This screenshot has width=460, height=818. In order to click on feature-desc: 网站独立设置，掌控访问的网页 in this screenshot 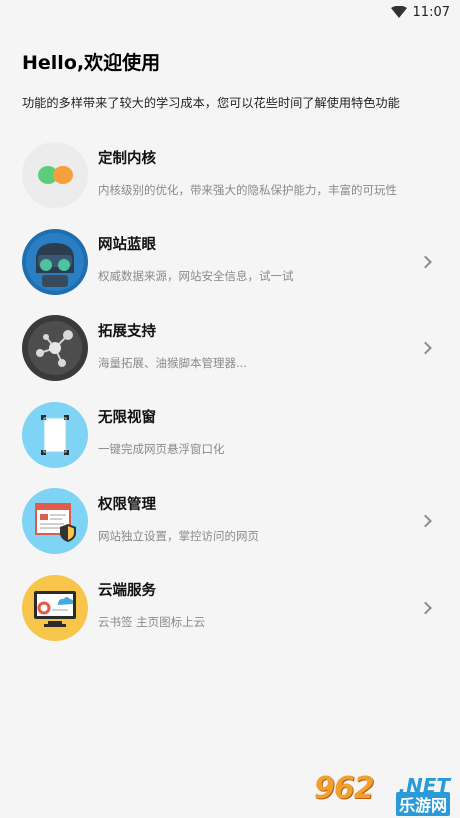, I will do `click(178, 535)`.